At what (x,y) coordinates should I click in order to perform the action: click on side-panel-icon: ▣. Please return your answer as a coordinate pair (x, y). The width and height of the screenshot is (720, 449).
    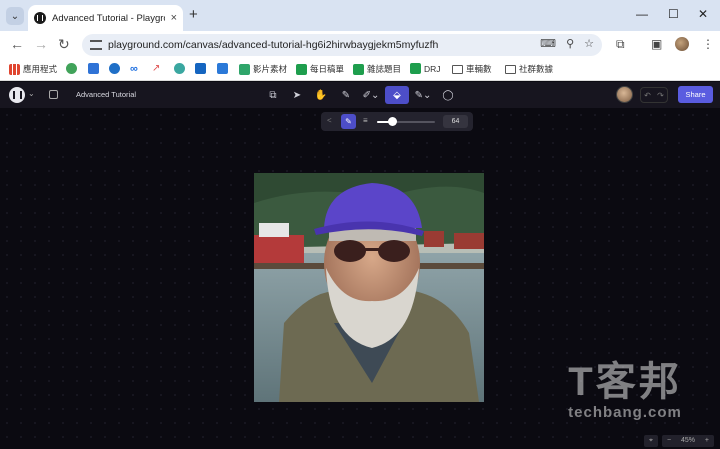
    Looking at the image, I should click on (656, 44).